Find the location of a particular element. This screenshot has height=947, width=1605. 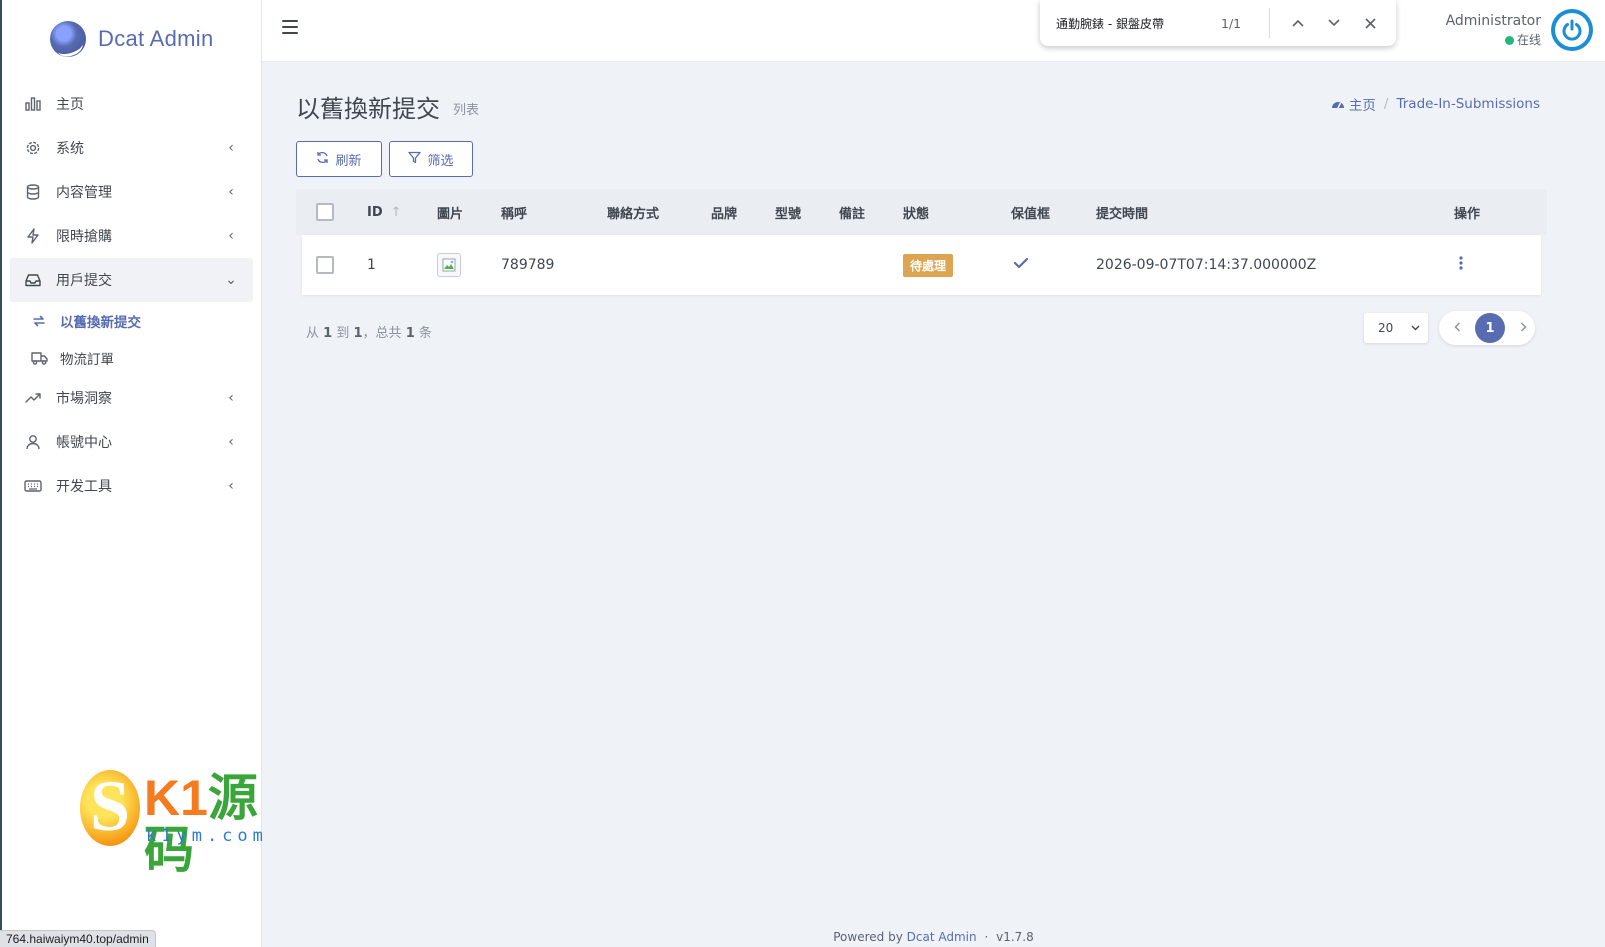

column-header-submitted-at: 提交時間 is located at coordinates (1122, 214).